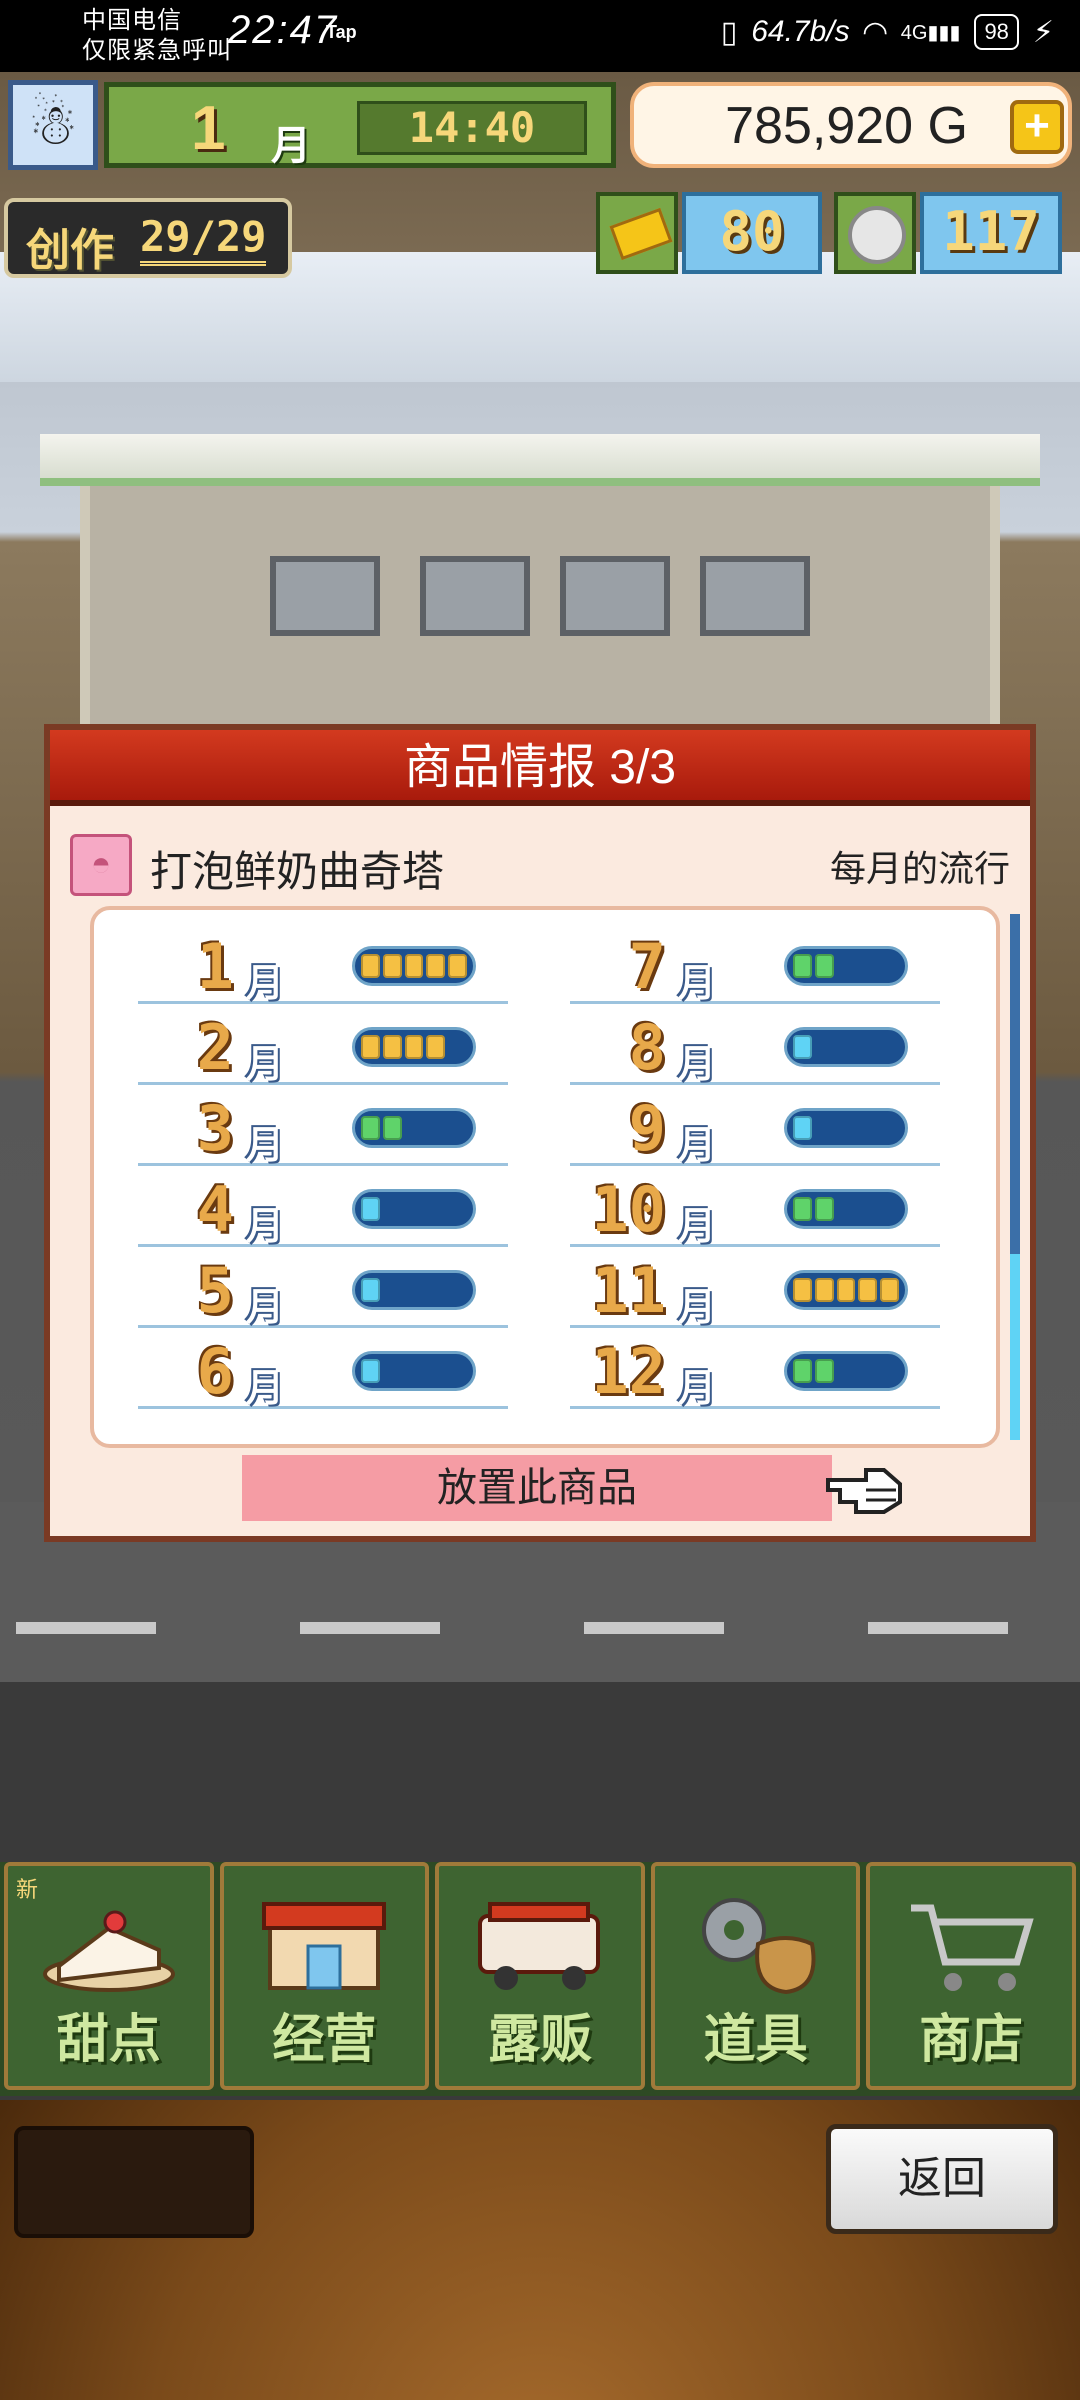  What do you see at coordinates (755, 2040) in the screenshot?
I see `menu-label: 道具` at bounding box center [755, 2040].